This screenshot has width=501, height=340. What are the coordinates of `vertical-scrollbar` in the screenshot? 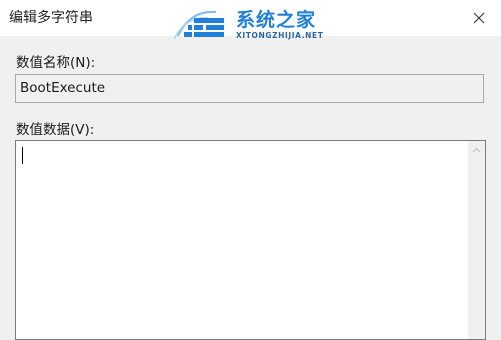 It's located at (476, 240).